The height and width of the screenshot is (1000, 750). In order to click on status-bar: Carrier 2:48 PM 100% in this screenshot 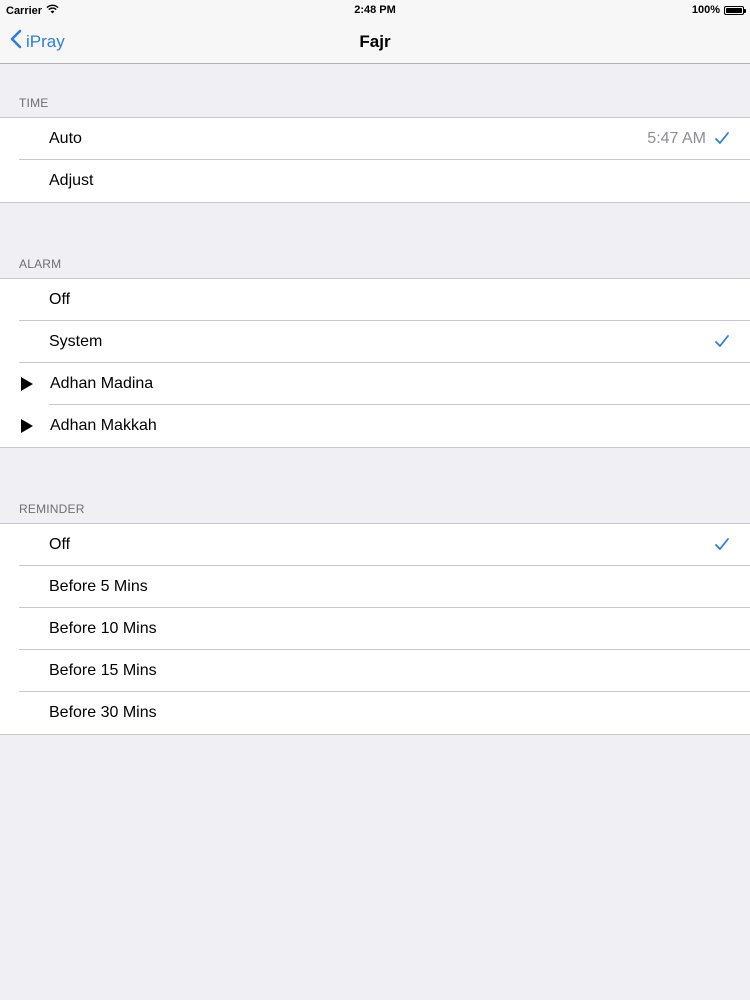, I will do `click(375, 10)`.